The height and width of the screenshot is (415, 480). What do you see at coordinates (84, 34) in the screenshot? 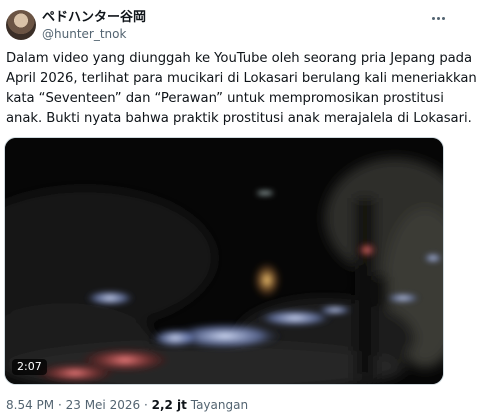
I see `author-handle: @hunter_tnok` at bounding box center [84, 34].